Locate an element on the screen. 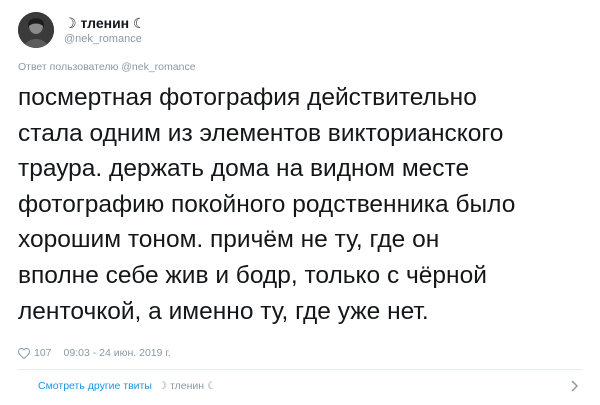 The image size is (600, 405). tweet-meta: 107 09:03 - 24 июн. 2019 г. is located at coordinates (94, 353).